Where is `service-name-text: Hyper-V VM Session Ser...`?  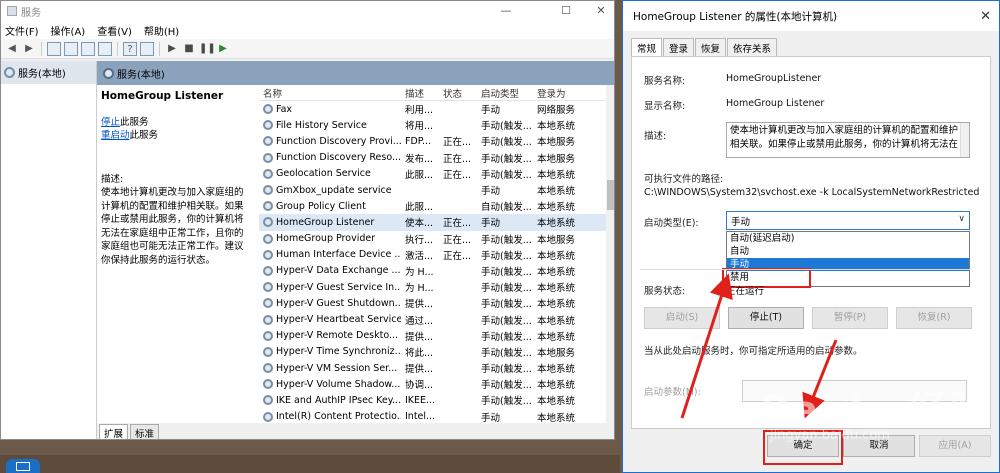 service-name-text: Hyper-V VM Session Ser... is located at coordinates (337, 368).